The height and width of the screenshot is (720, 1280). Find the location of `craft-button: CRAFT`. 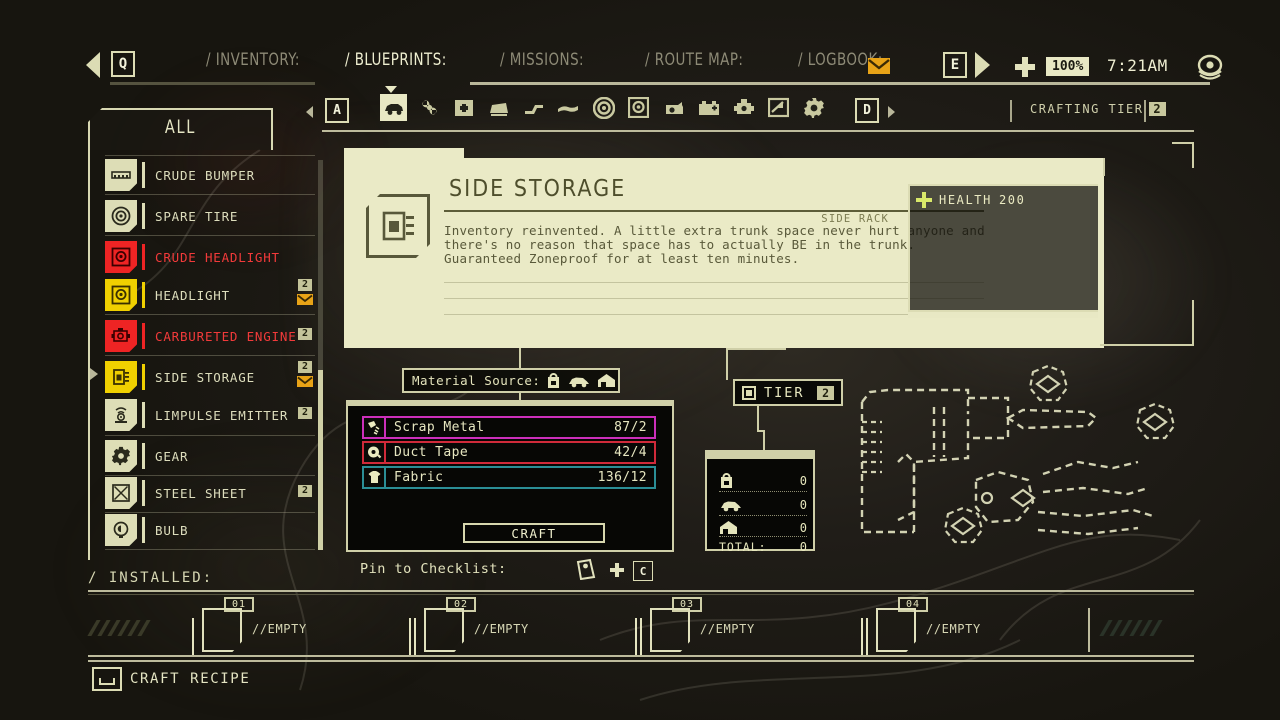

craft-button: CRAFT is located at coordinates (534, 533).